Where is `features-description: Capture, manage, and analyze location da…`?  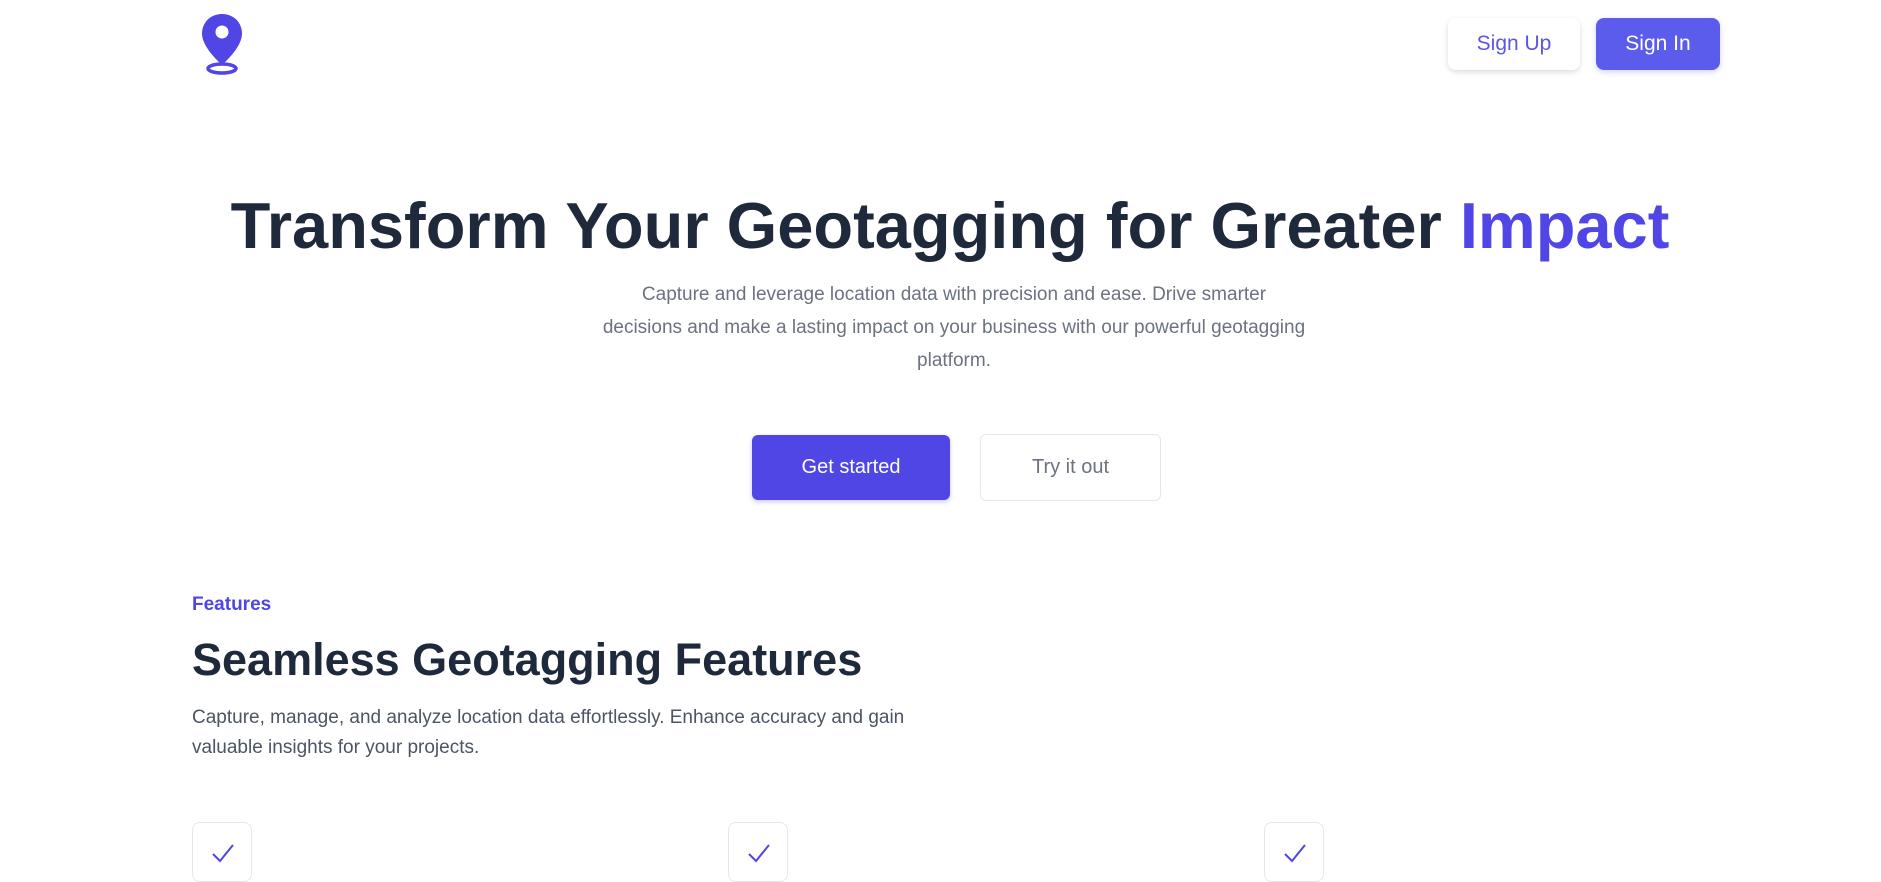
features-description: Capture, manage, and analyze location da… is located at coordinates (548, 732).